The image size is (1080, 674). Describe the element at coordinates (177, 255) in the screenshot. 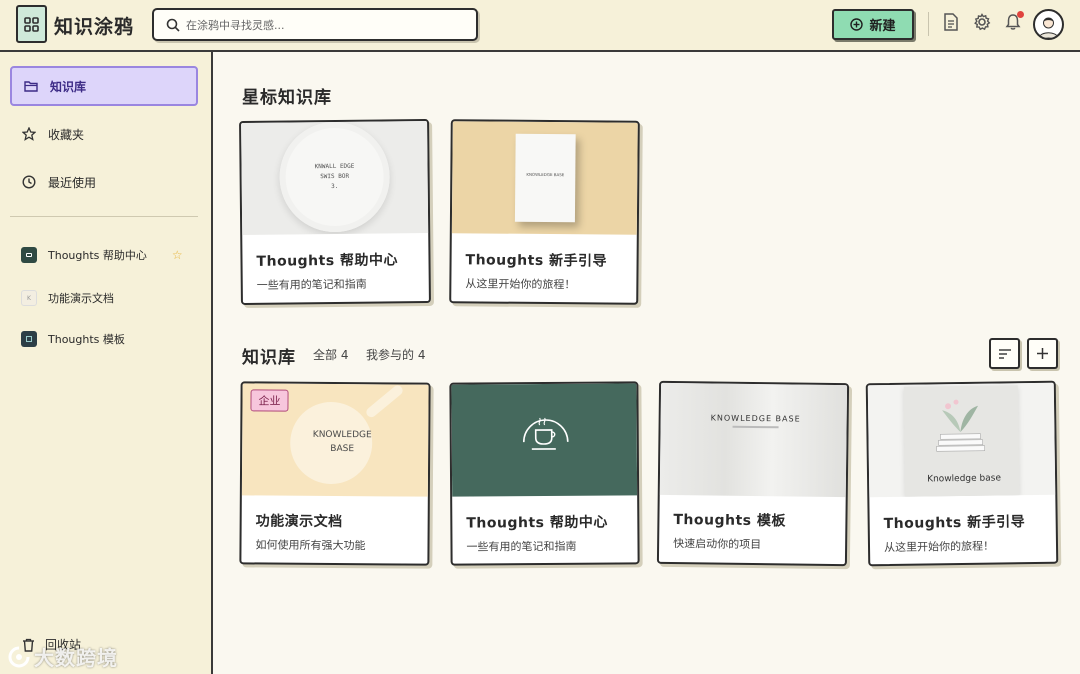

I see `star-icon: ☆` at that location.